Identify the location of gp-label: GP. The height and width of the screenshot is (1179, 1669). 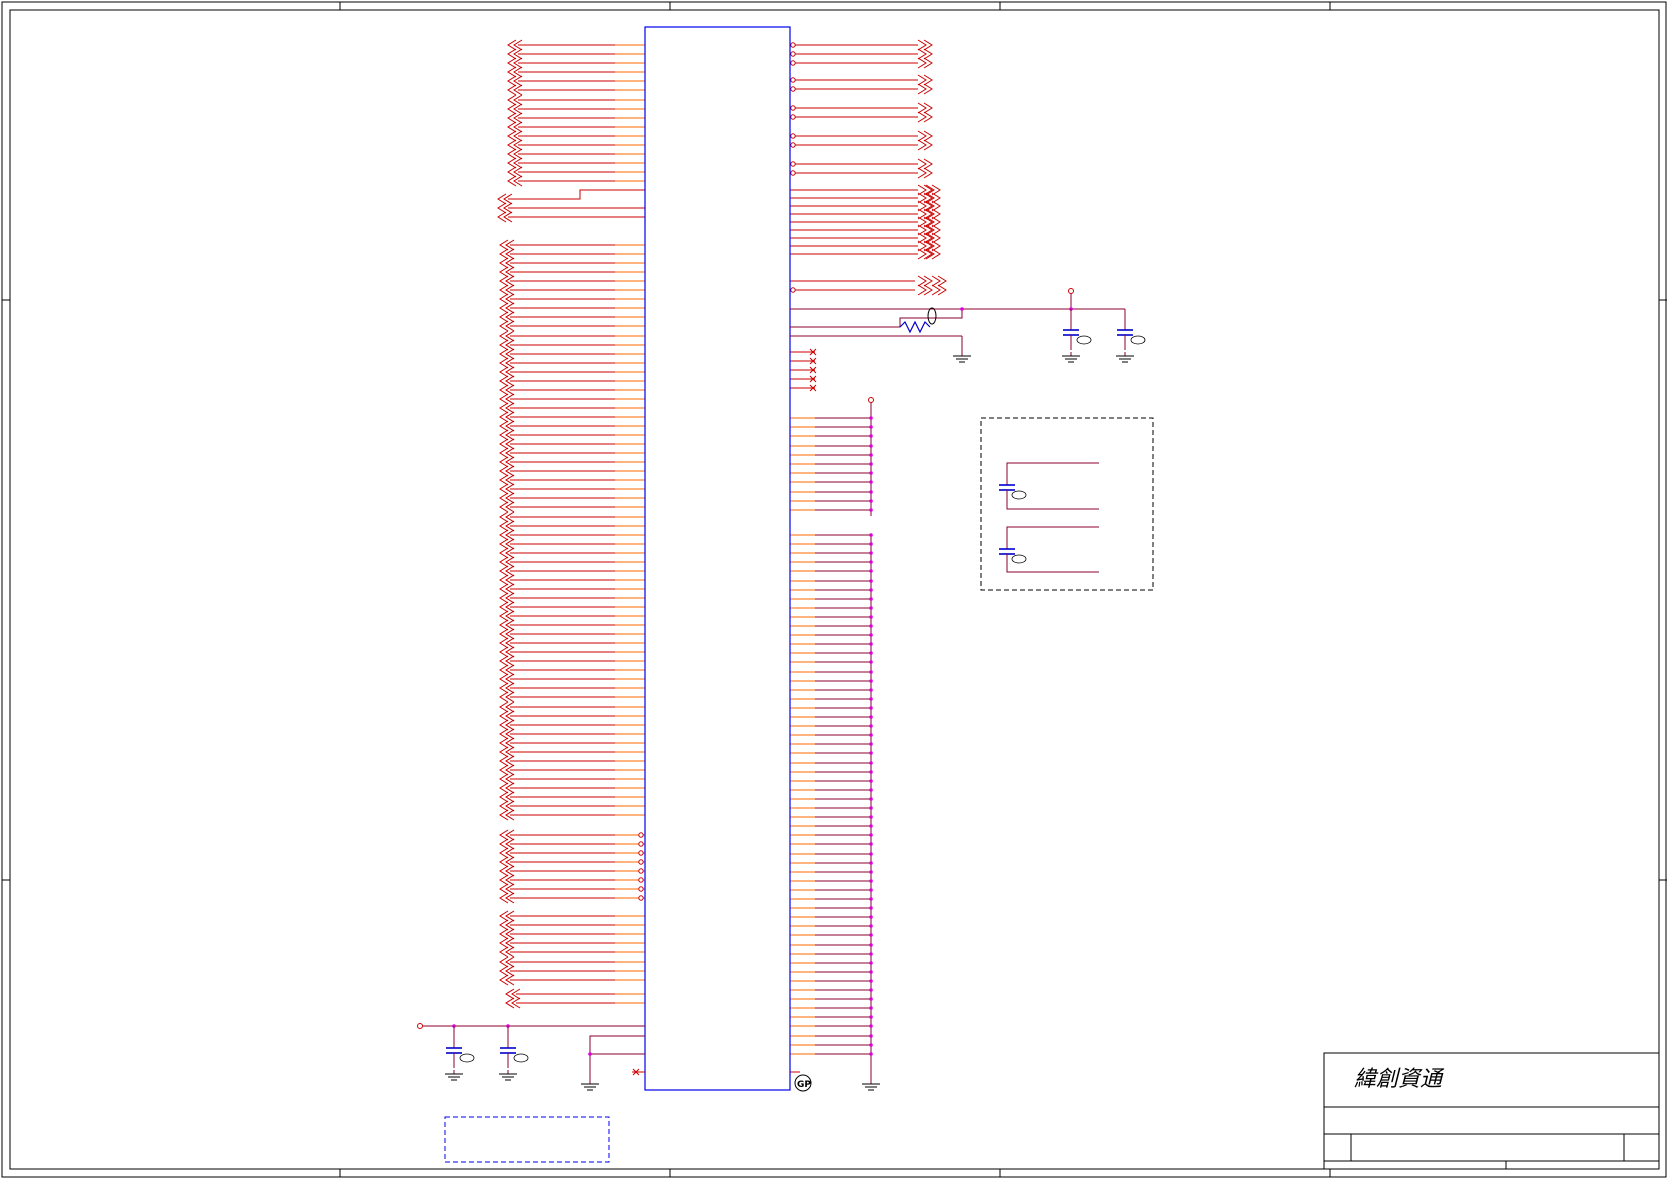
(804, 1085).